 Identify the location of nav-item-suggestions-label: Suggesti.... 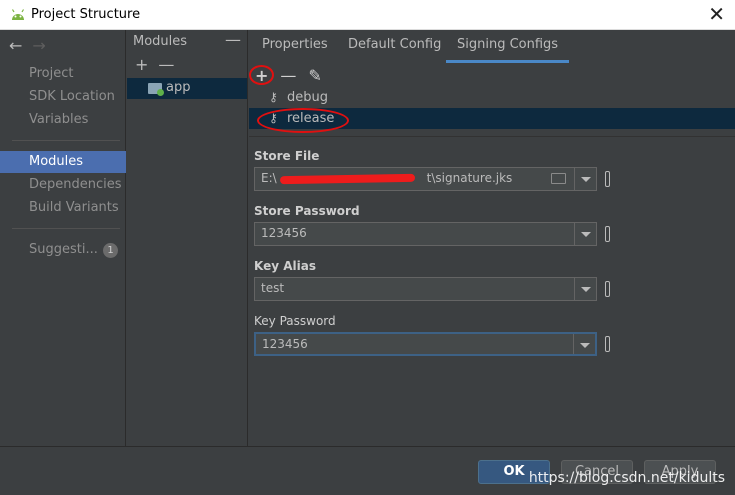
(63, 249).